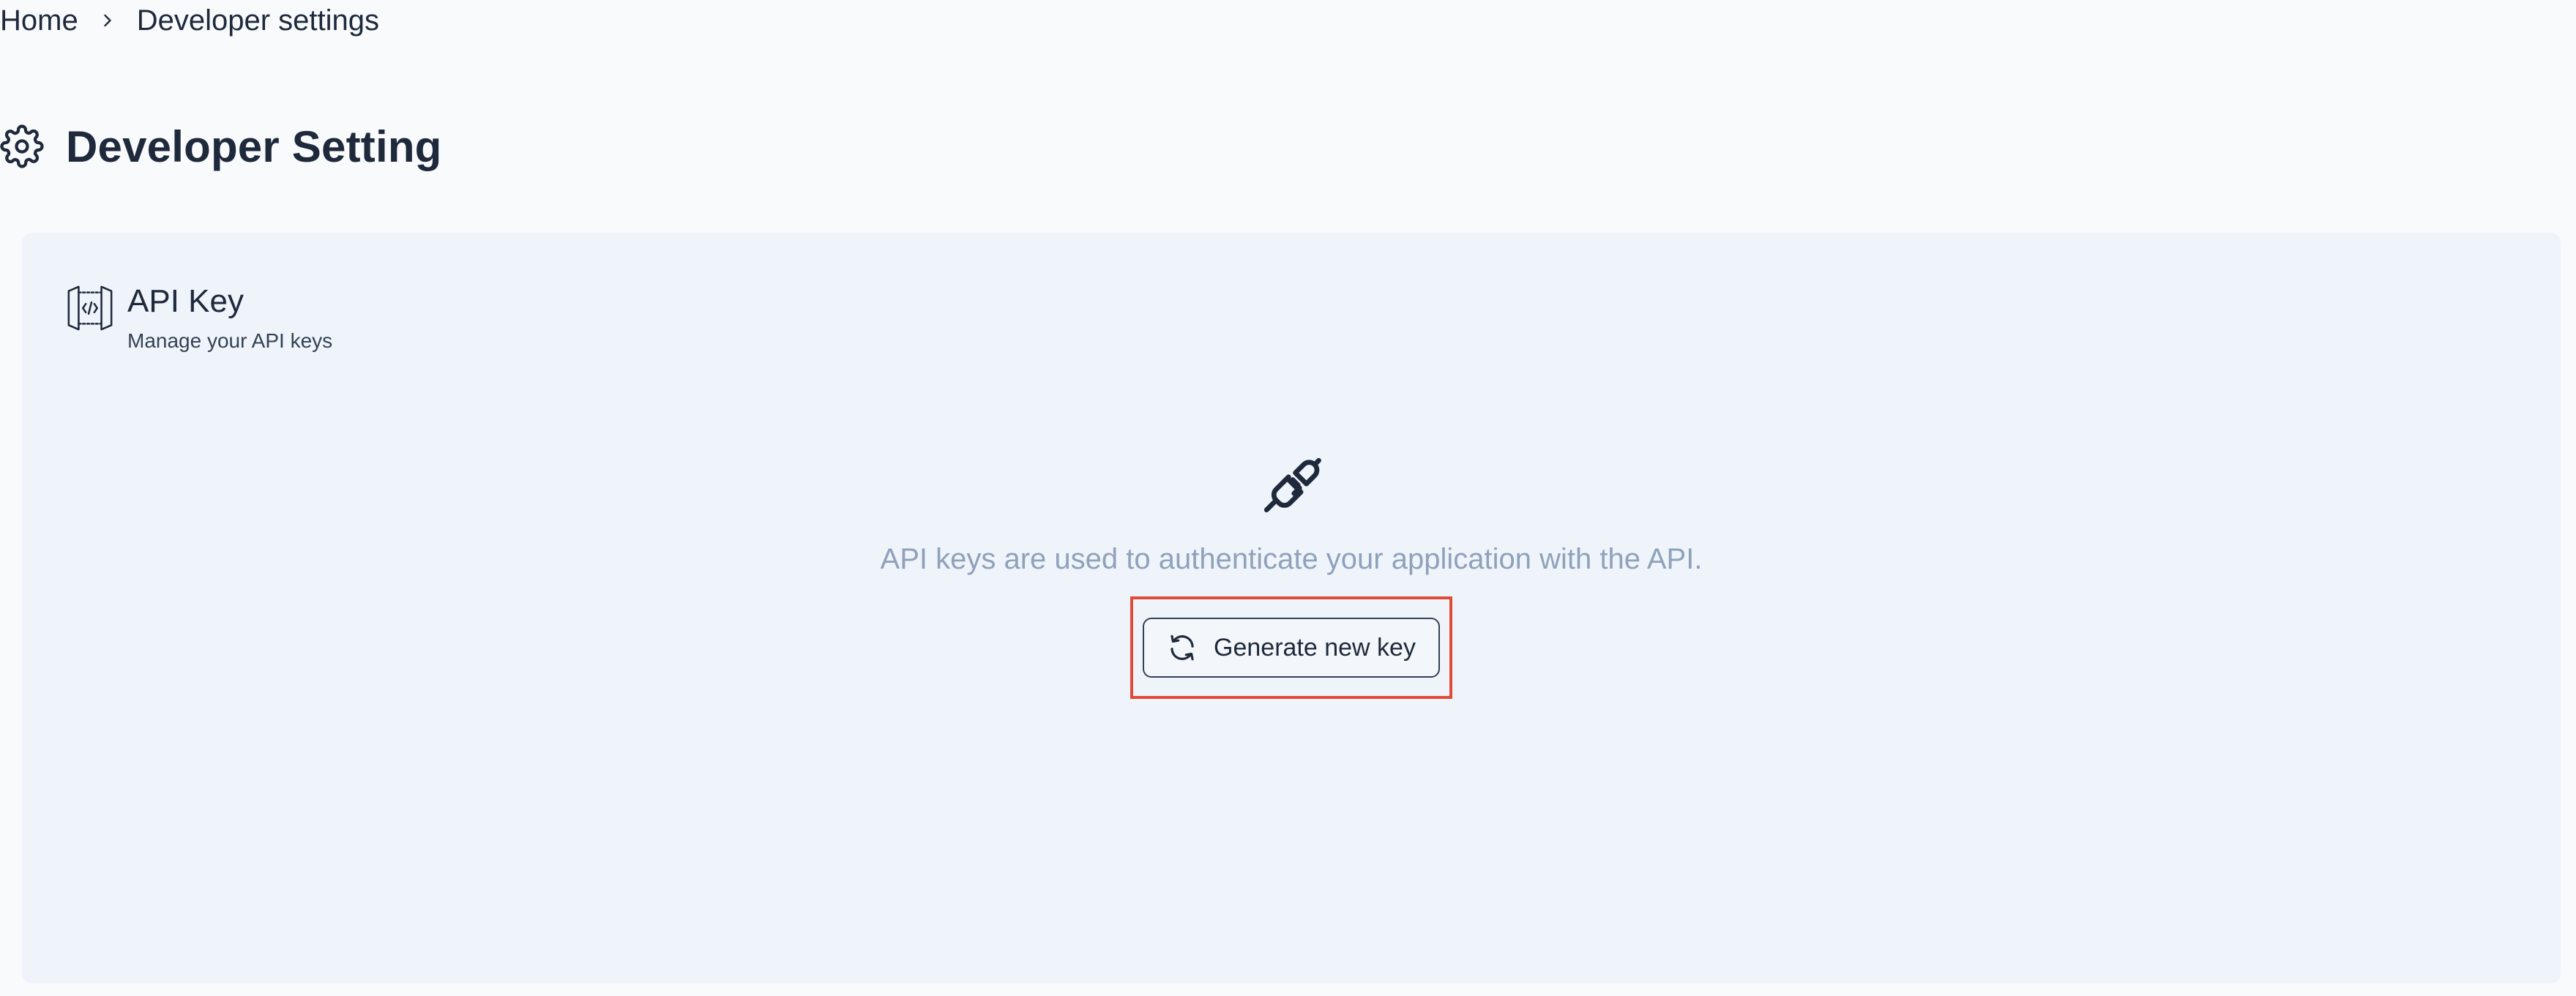 The image size is (2576, 996). Describe the element at coordinates (108, 20) in the screenshot. I see `chevron-right-icon` at that location.